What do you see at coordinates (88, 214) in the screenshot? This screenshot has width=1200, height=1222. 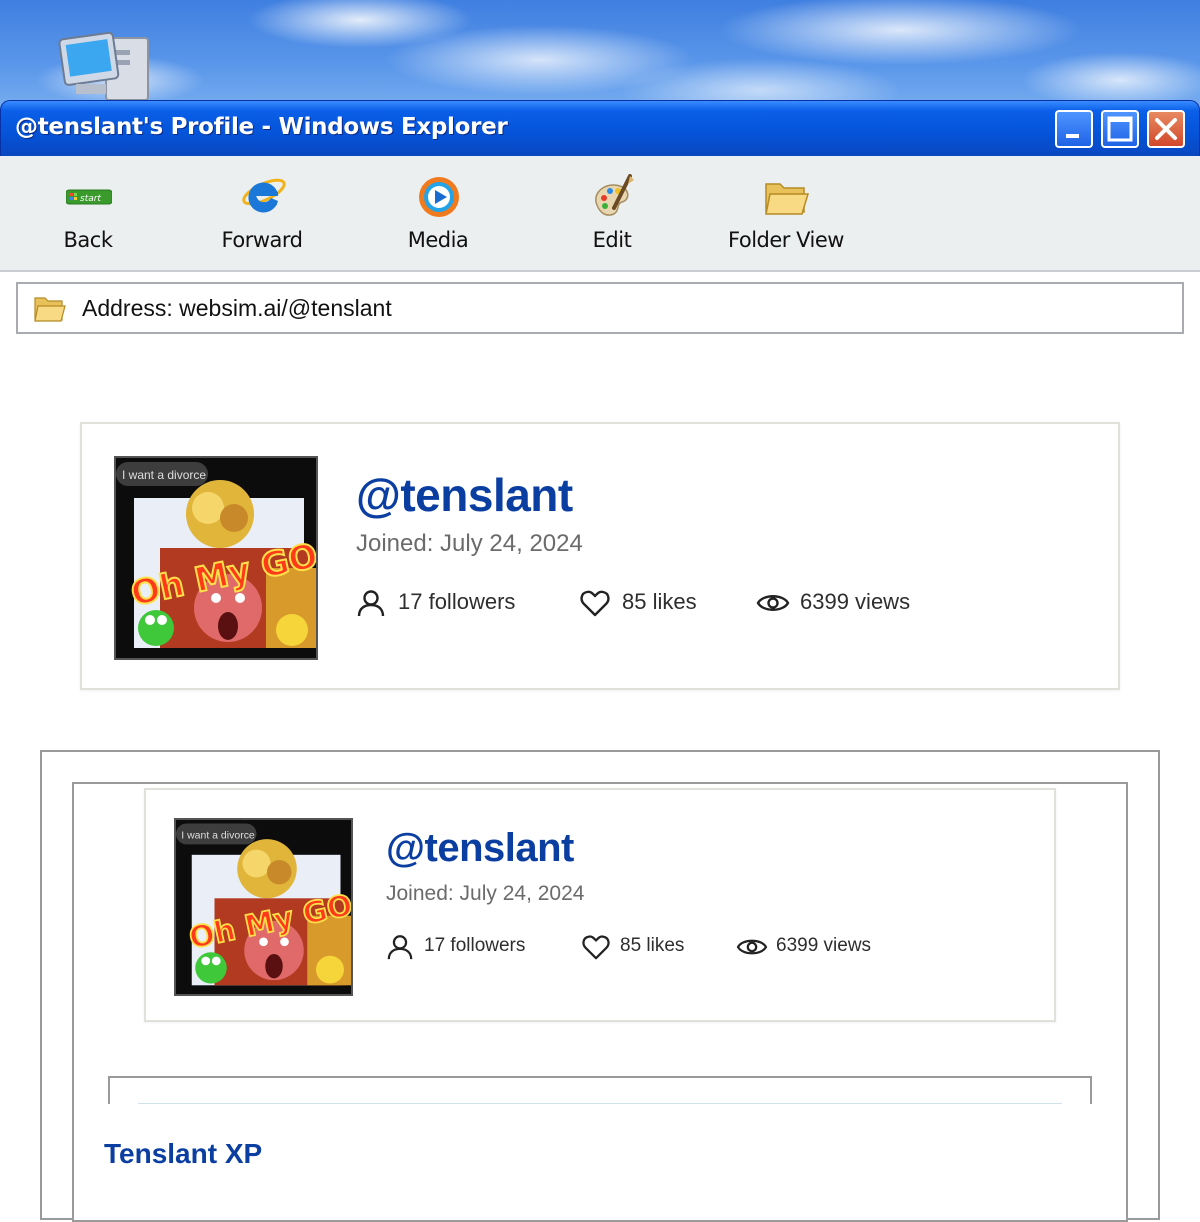 I see `back-button: start Back` at bounding box center [88, 214].